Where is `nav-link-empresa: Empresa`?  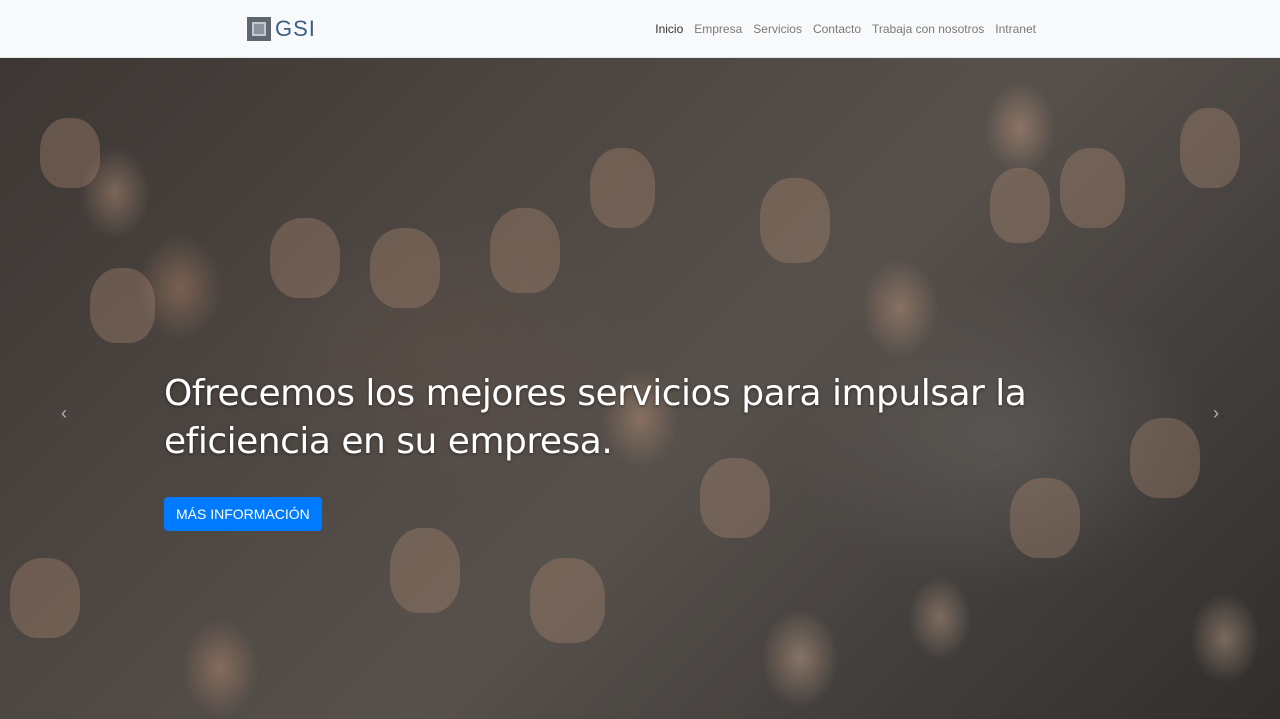
nav-link-empresa: Empresa is located at coordinates (718, 29).